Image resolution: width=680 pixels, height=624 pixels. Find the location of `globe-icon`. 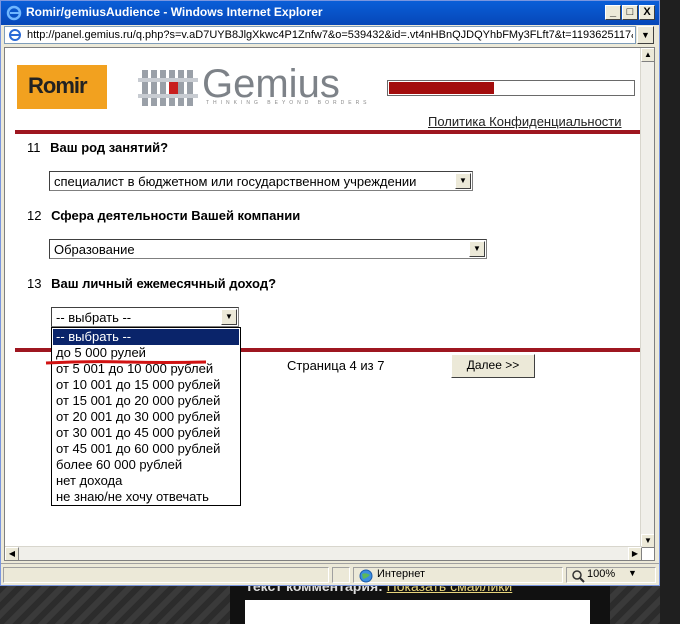

globe-icon is located at coordinates (366, 576).